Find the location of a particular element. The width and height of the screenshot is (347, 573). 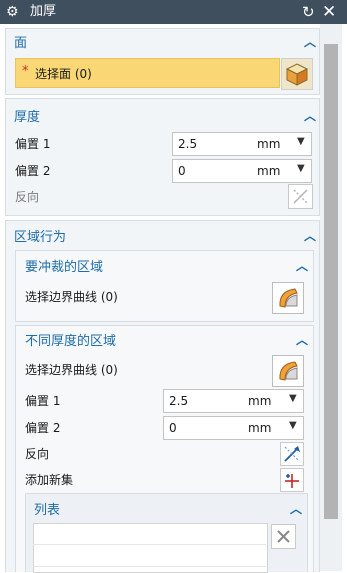

close-icon: ✕ is located at coordinates (329, 12).